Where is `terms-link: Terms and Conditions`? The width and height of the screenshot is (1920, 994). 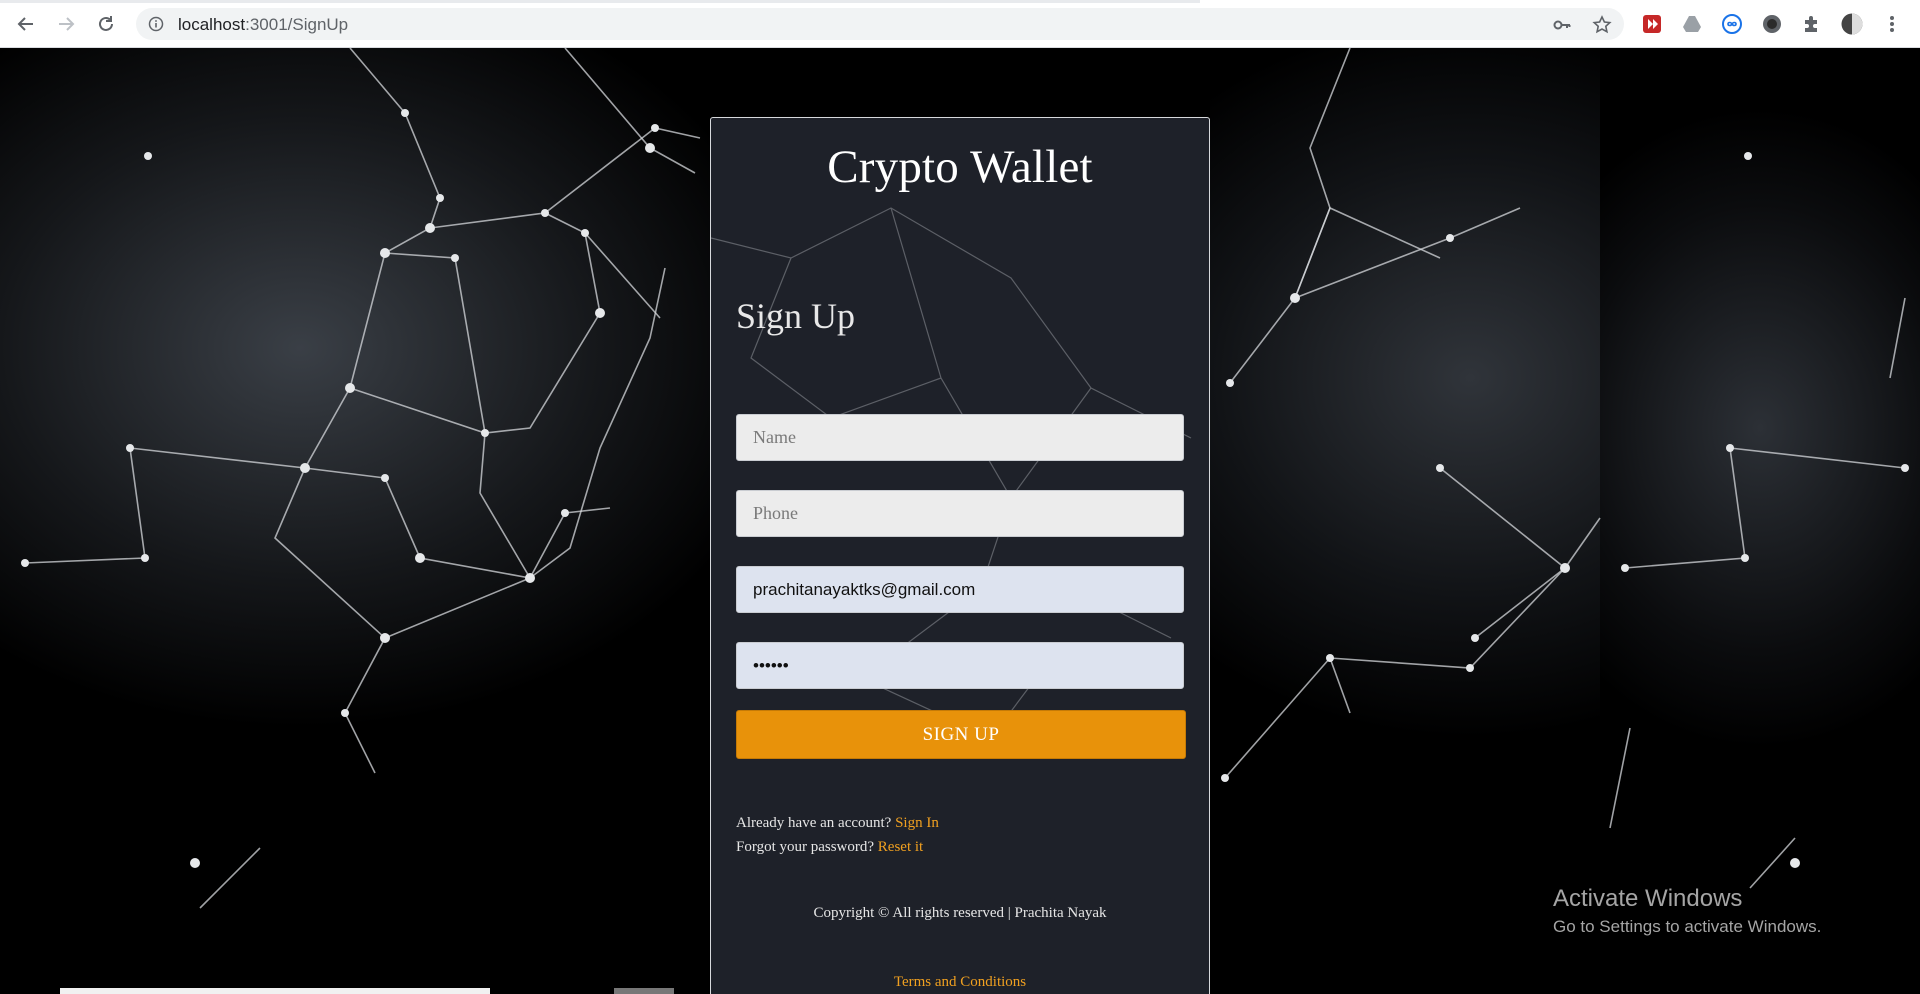 terms-link: Terms and Conditions is located at coordinates (960, 982).